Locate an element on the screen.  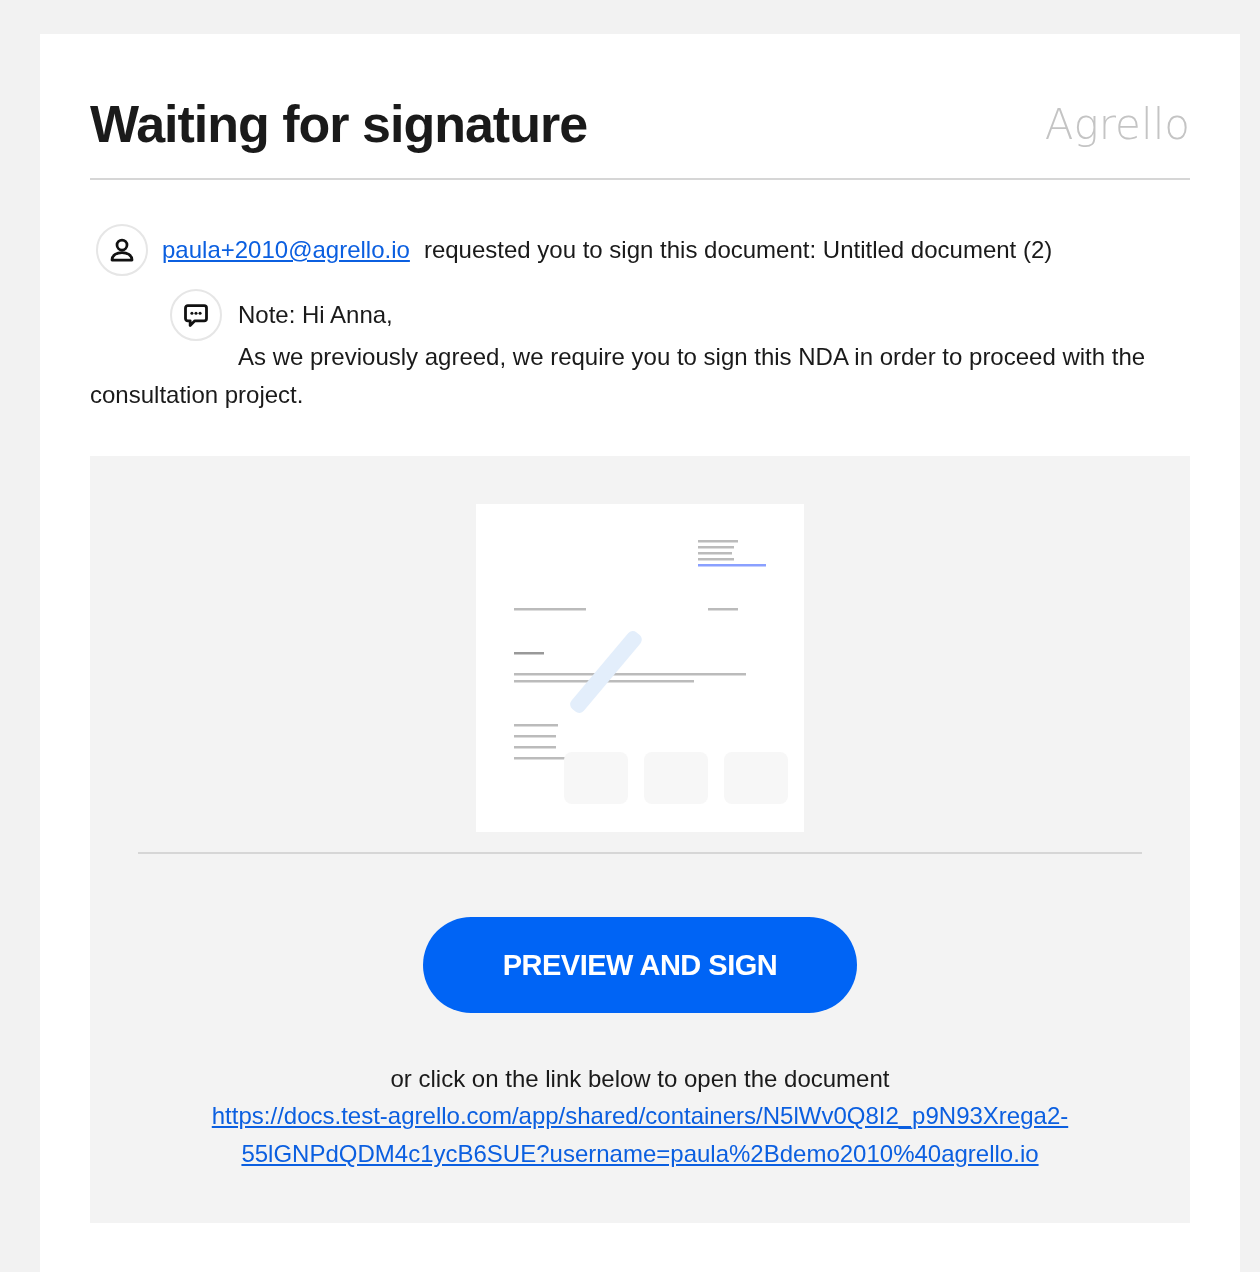
preview-and-sign-button: PREVIEW AND SIGN is located at coordinates (640, 965).